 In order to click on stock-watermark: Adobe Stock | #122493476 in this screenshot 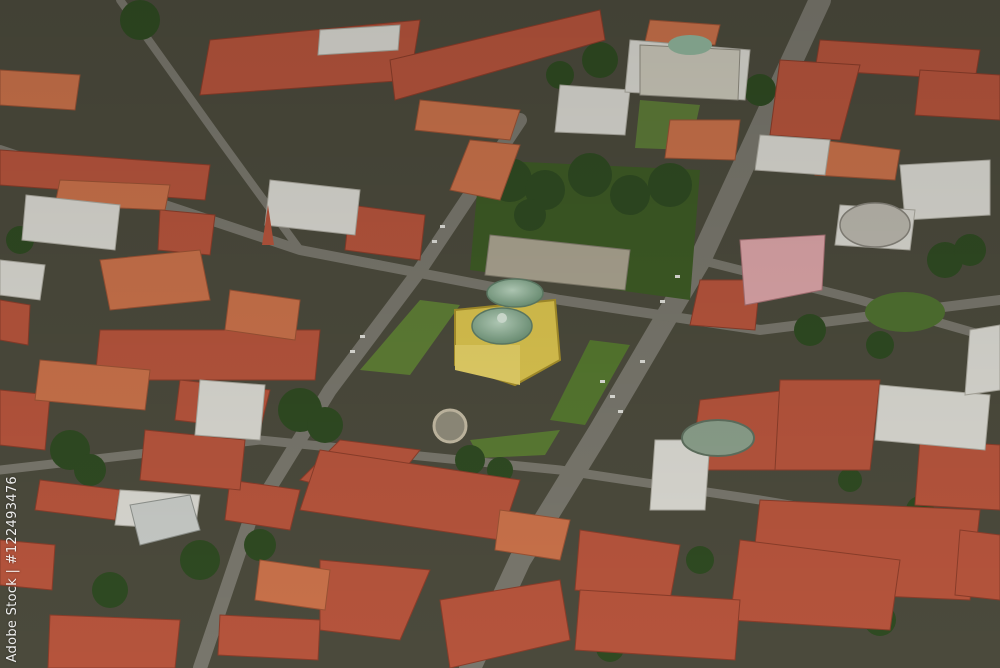, I will do `click(12, 334)`.